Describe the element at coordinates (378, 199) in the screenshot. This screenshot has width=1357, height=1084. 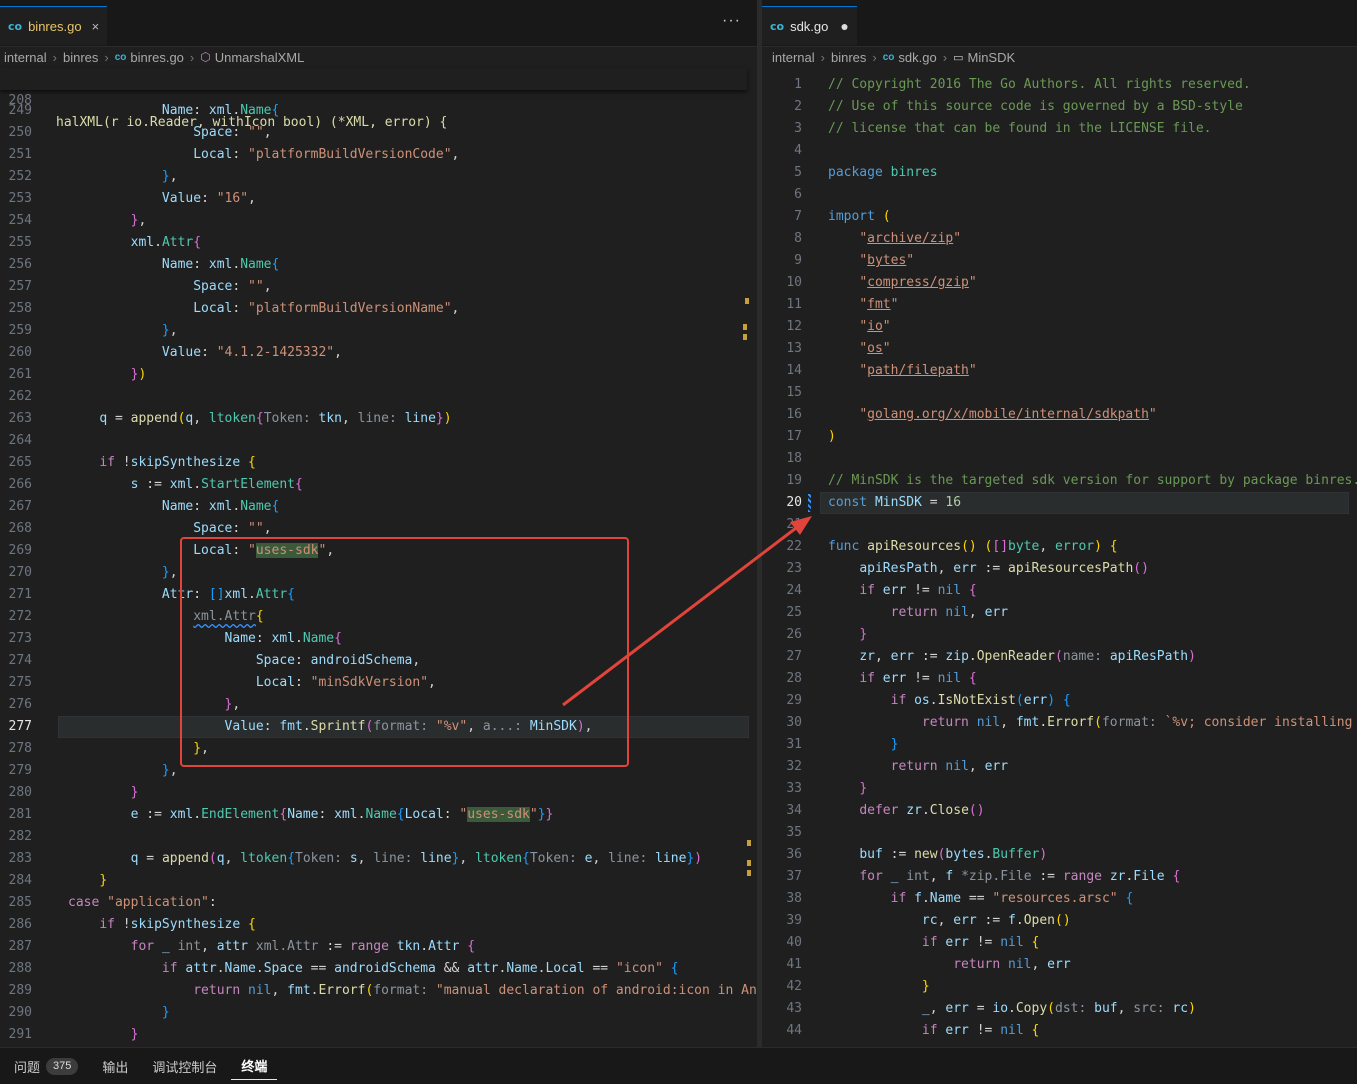
I see `code-line: 253 Value: "16",` at that location.